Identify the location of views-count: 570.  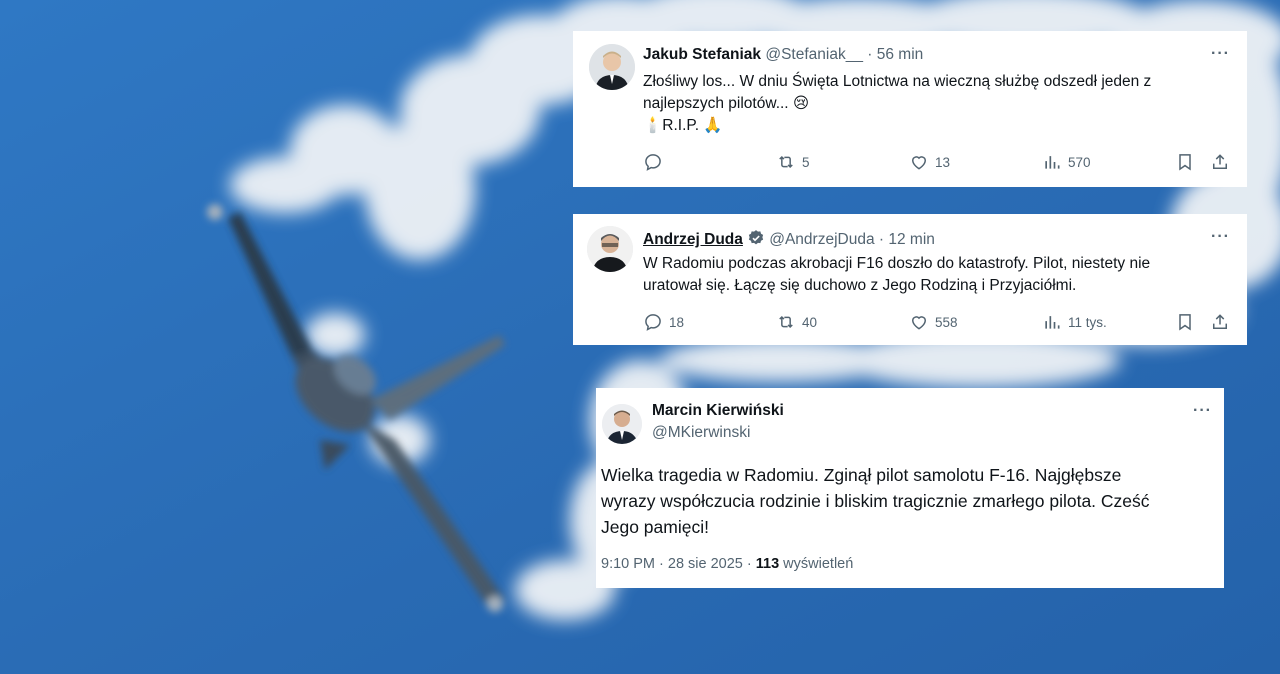
(1079, 162).